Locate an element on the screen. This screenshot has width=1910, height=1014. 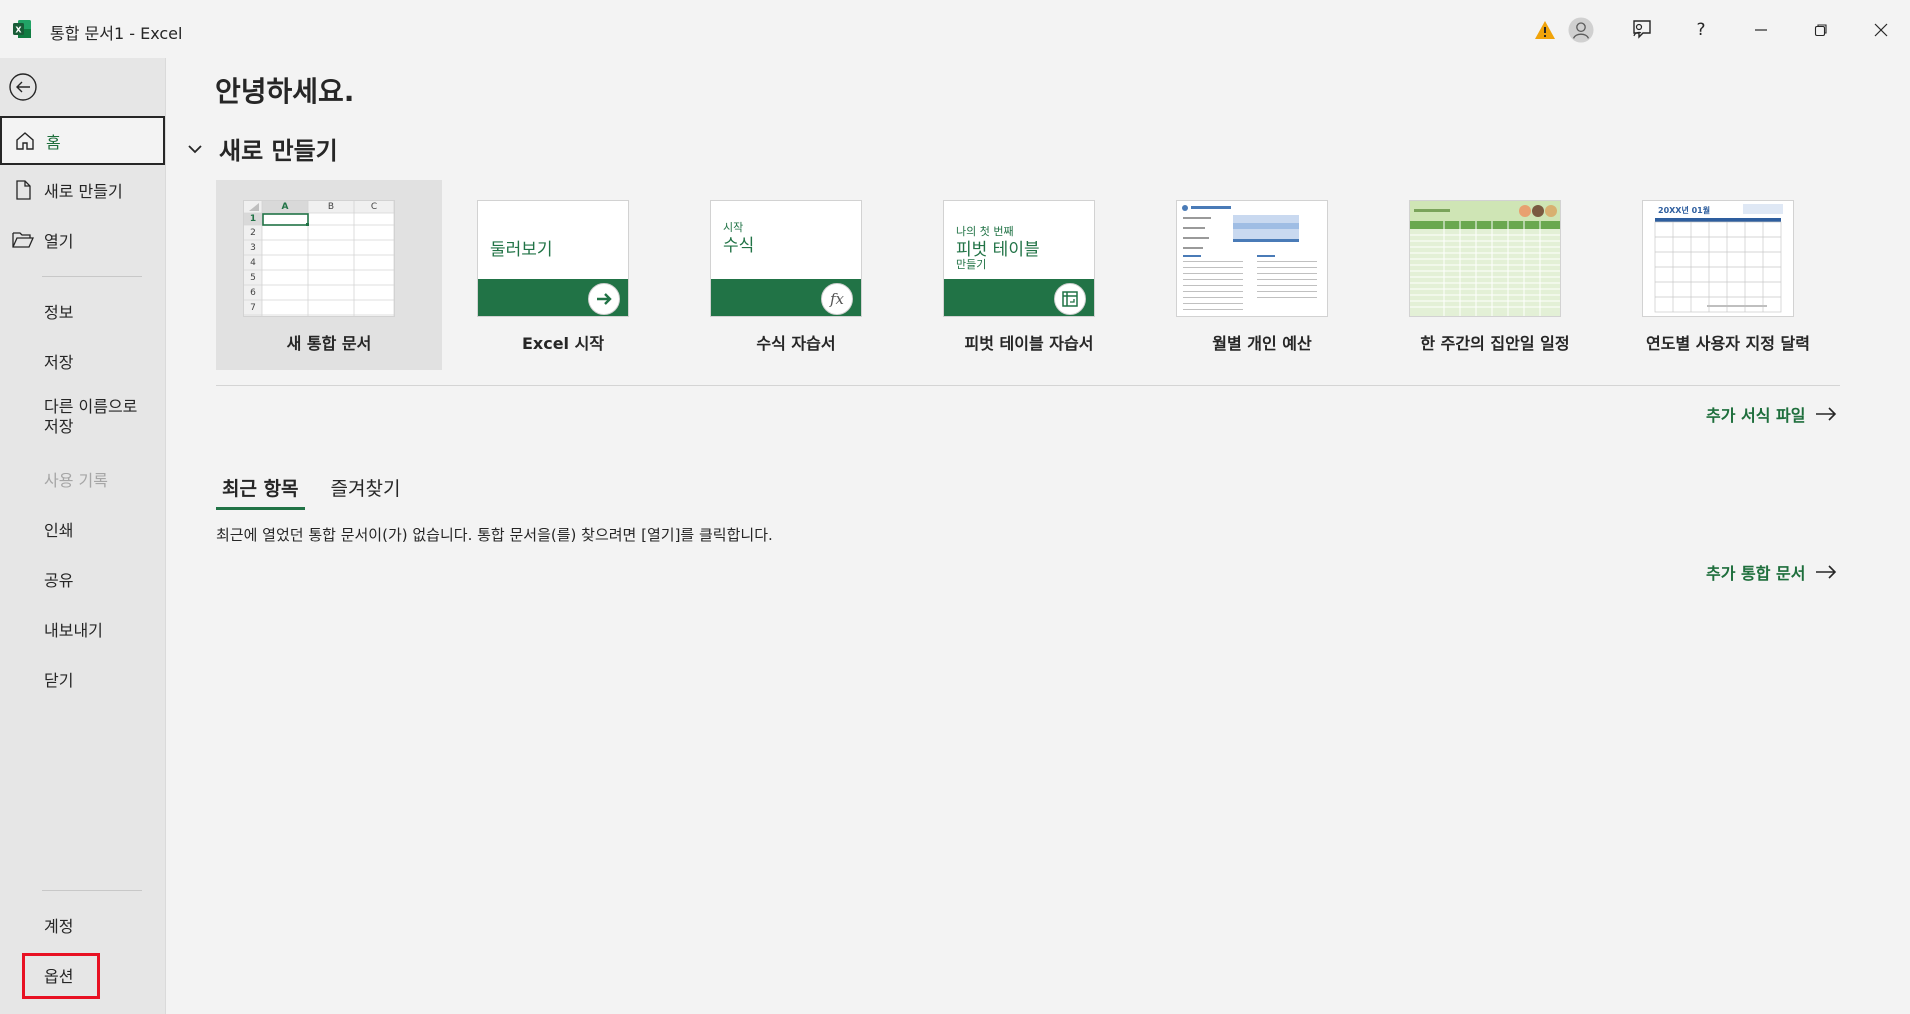
row-header: 4 is located at coordinates (253, 263).